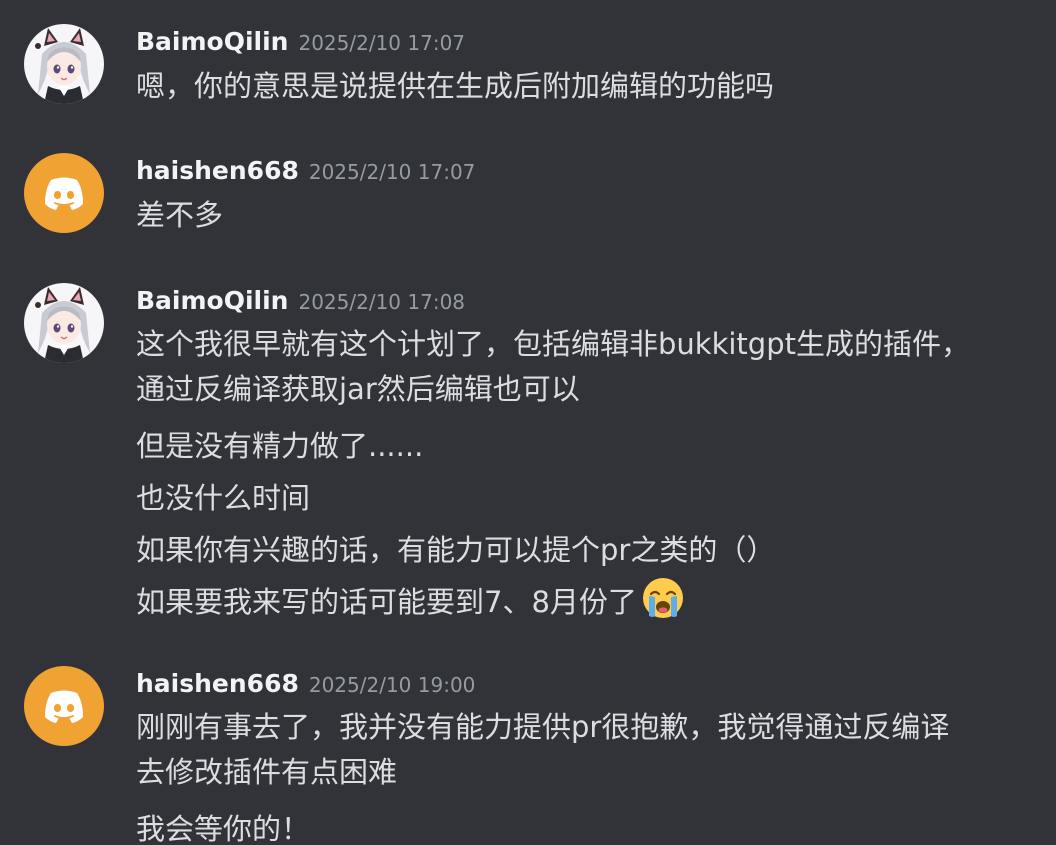  Describe the element at coordinates (556, 684) in the screenshot. I see `message-header: haishen668 2025/2/10 19:00` at that location.